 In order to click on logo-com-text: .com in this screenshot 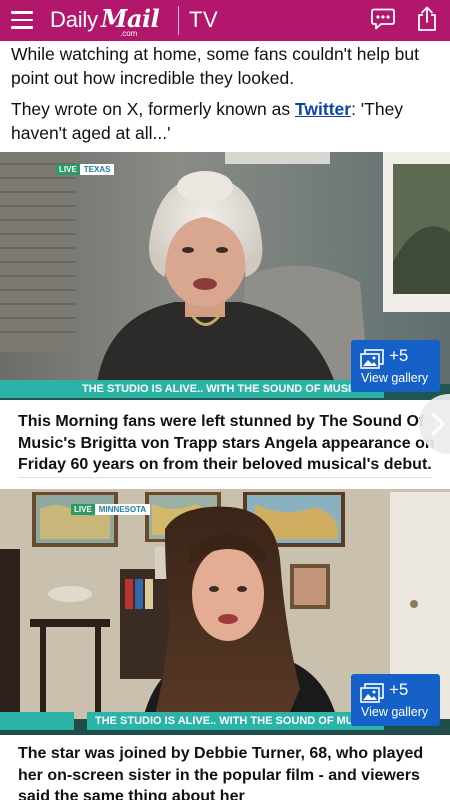, I will do `click(129, 33)`.